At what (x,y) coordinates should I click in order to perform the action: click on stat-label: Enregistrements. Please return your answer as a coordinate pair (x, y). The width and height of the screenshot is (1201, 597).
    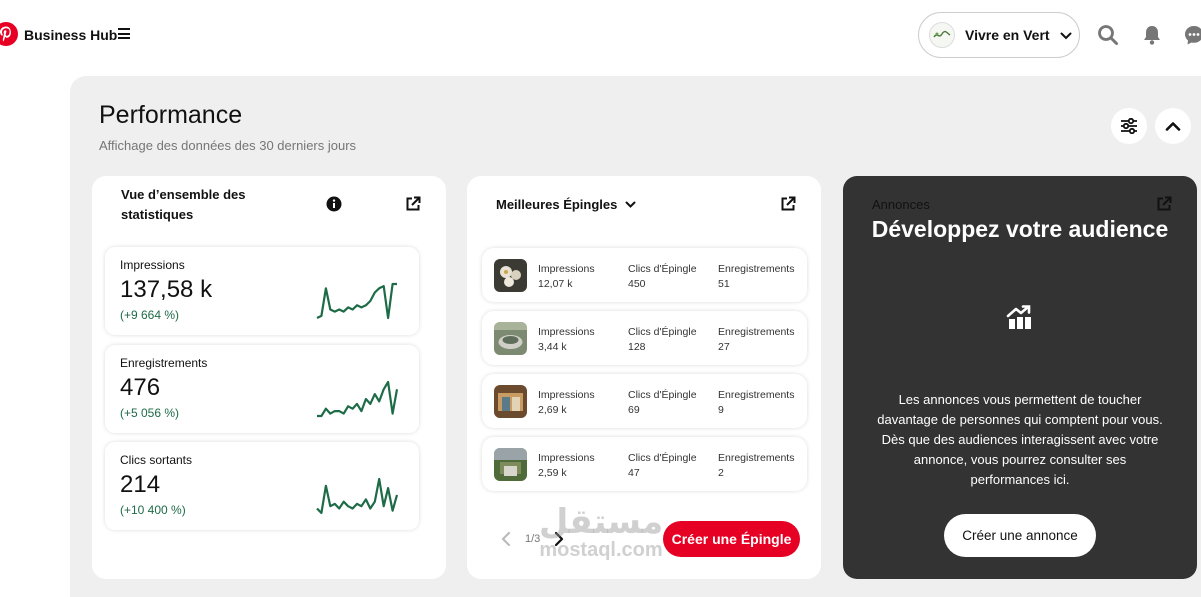
    Looking at the image, I should click on (164, 363).